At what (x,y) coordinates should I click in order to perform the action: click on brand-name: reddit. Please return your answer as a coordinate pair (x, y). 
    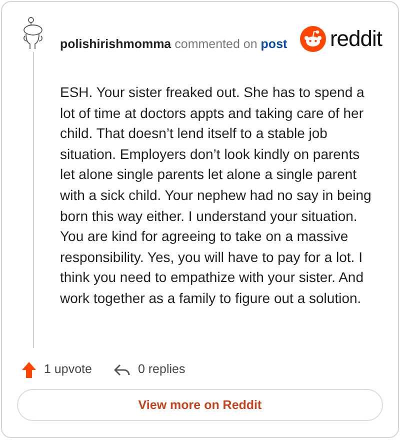
    Looking at the image, I should click on (356, 39).